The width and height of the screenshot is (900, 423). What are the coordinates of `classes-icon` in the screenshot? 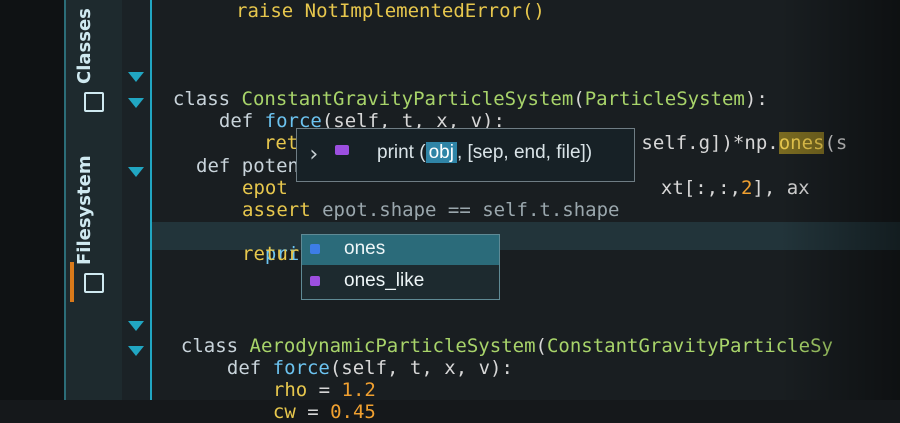 It's located at (94, 102).